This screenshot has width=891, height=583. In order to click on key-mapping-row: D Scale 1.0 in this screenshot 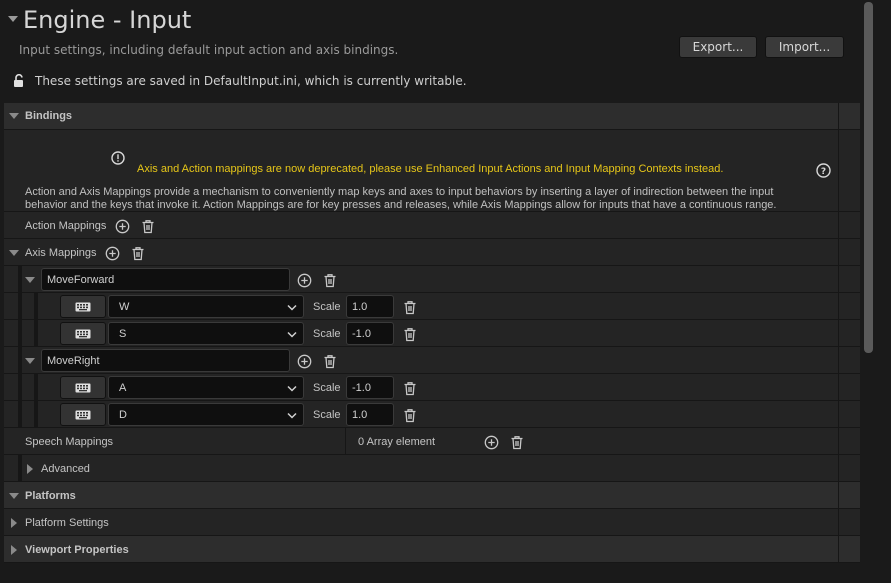, I will do `click(432, 414)`.